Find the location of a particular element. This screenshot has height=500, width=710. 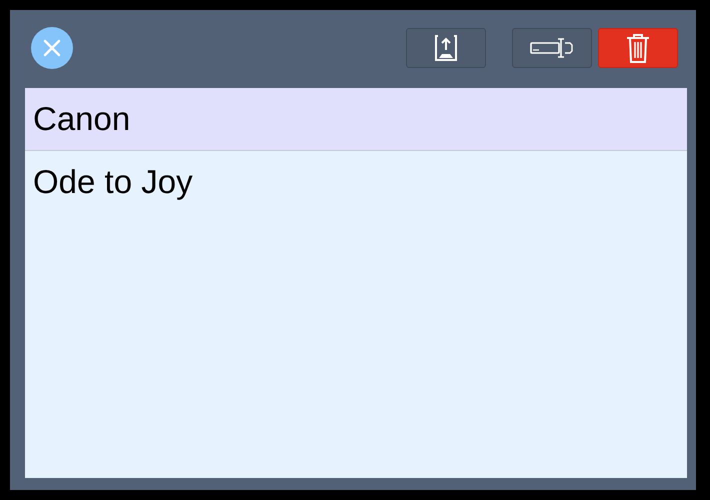

list-item: Ode to Joy is located at coordinates (356, 182).